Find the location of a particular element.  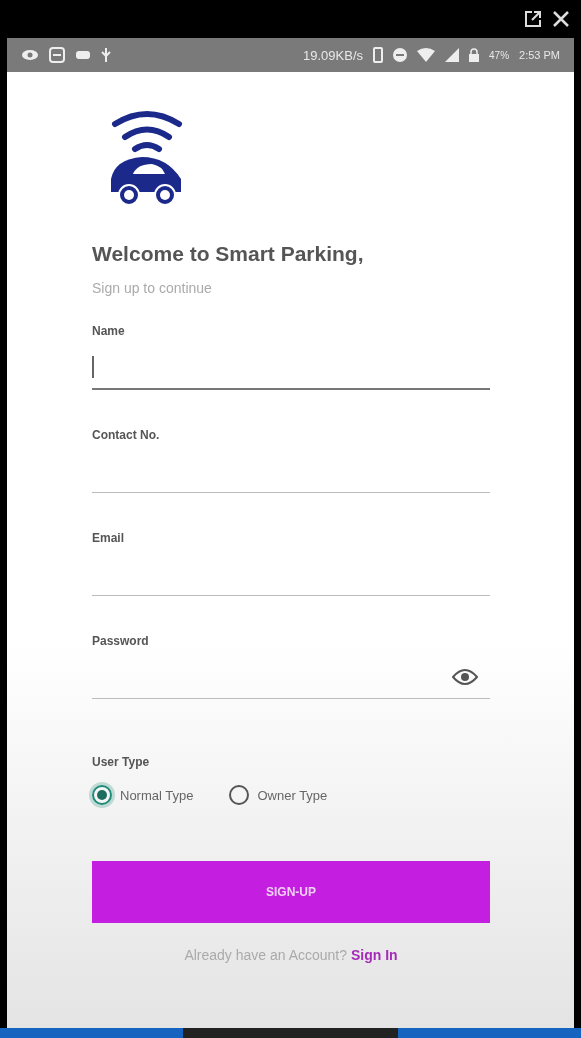

signin-prompt: Already have an Account? is located at coordinates (266, 955).